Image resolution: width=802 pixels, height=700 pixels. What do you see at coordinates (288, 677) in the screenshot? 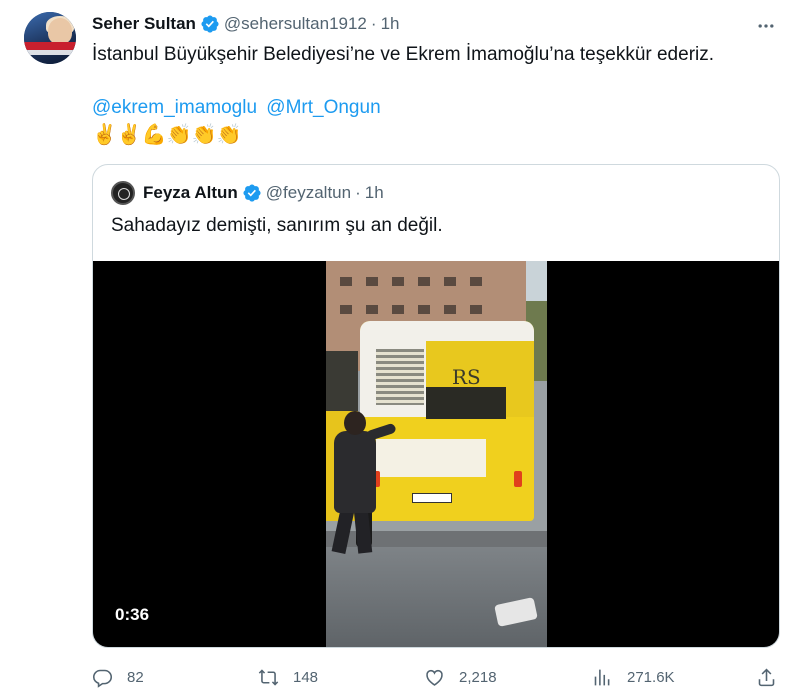
I see `retweet-button: 148` at bounding box center [288, 677].